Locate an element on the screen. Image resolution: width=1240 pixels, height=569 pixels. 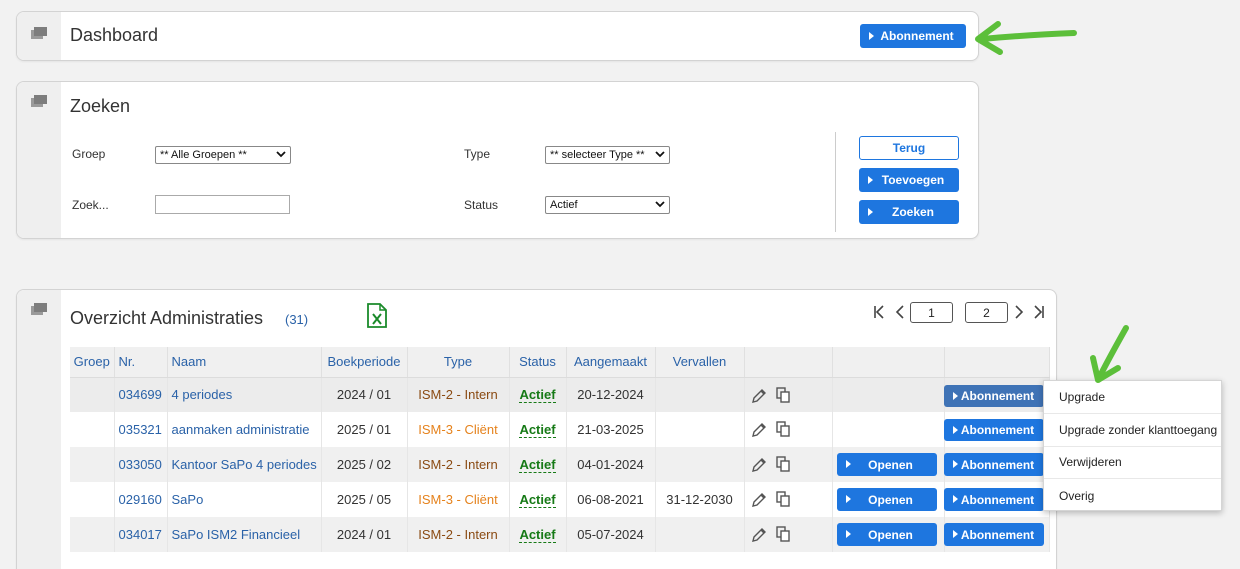
cell-boekperiode: 2025 / 02 is located at coordinates (364, 464).